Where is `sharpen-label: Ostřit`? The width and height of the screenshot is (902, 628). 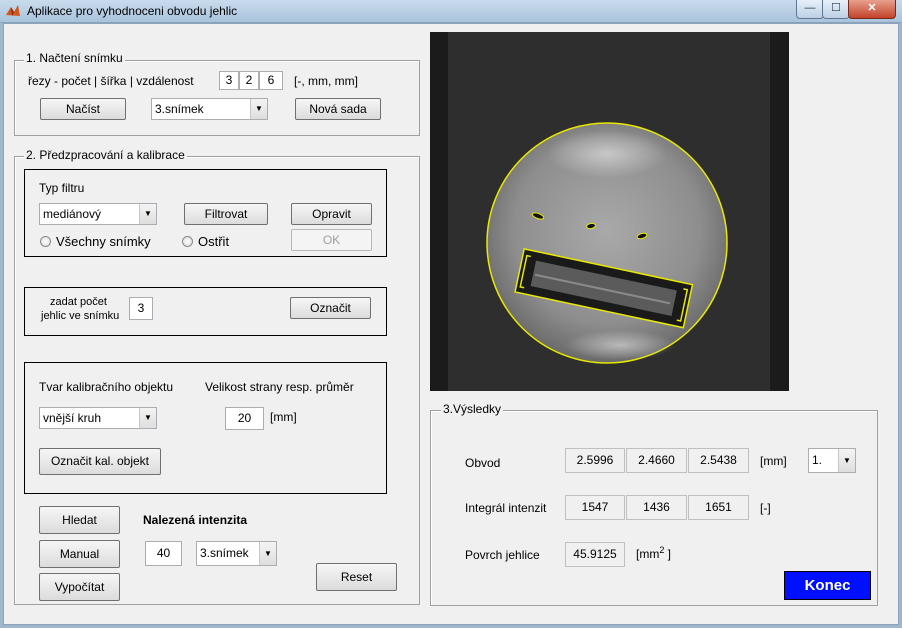 sharpen-label: Ostřit is located at coordinates (213, 241).